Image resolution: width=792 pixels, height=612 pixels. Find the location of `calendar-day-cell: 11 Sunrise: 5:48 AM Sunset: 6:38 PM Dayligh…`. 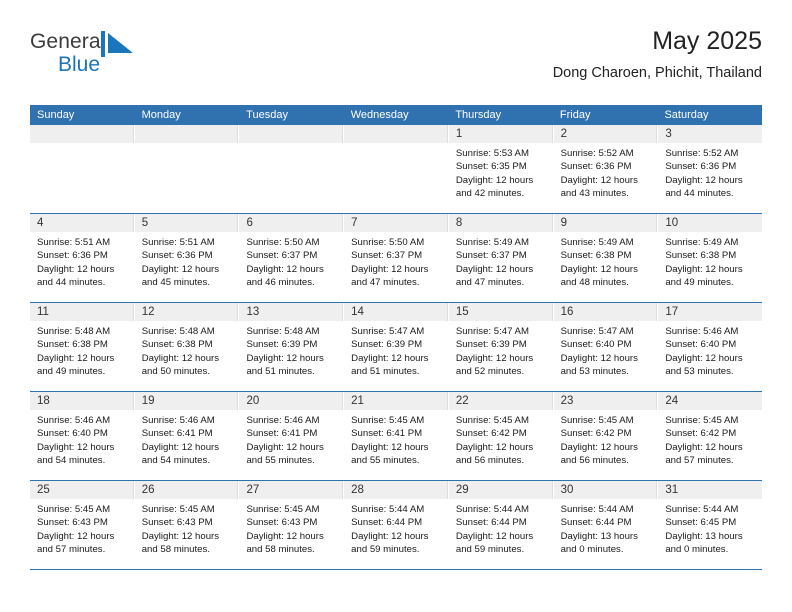

calendar-day-cell: 11 Sunrise: 5:48 AM Sunset: 6:38 PM Dayligh… is located at coordinates (82, 347).